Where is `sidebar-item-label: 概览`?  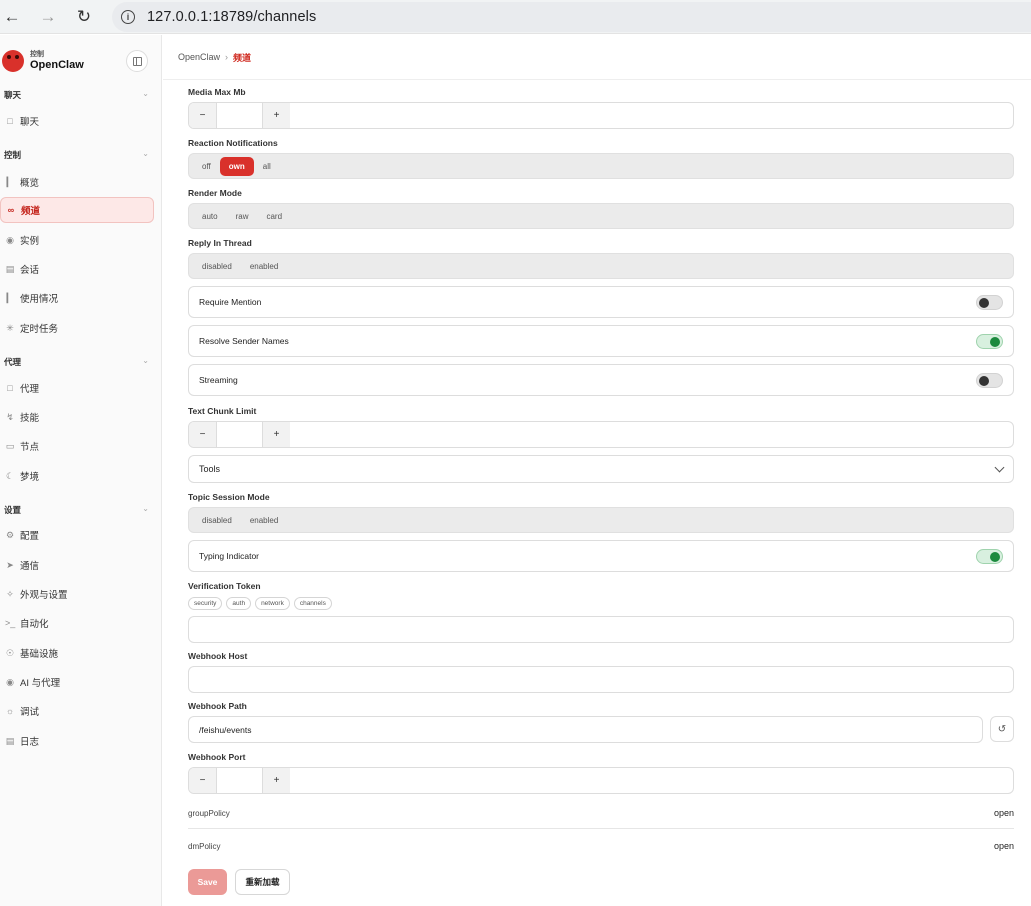
sidebar-item-label: 概览 is located at coordinates (30, 183).